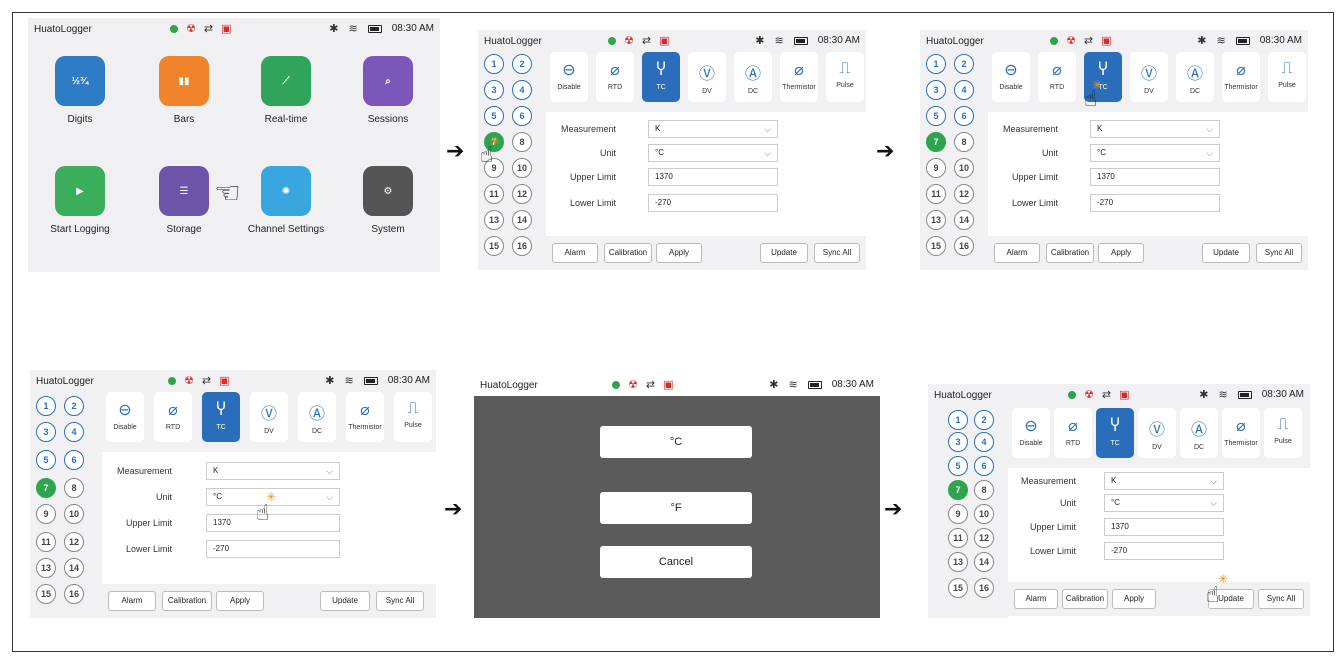 Image resolution: width=1341 pixels, height=664 pixels. Describe the element at coordinates (676, 508) in the screenshot. I see `fahrenheit-option: °F` at that location.